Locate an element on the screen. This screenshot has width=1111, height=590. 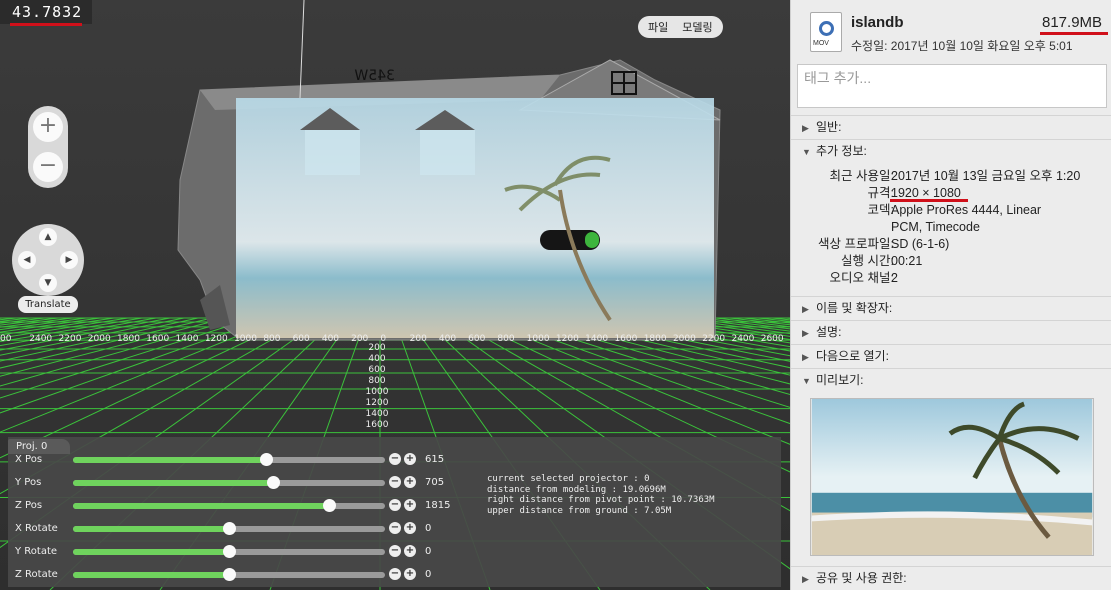
pan-left-icon: ◀ is located at coordinates (27, 260).